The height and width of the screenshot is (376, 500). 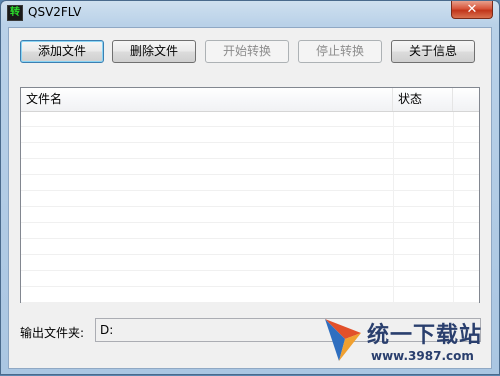 I want to click on output-folder-label: 输出文件夹:, so click(x=52, y=333).